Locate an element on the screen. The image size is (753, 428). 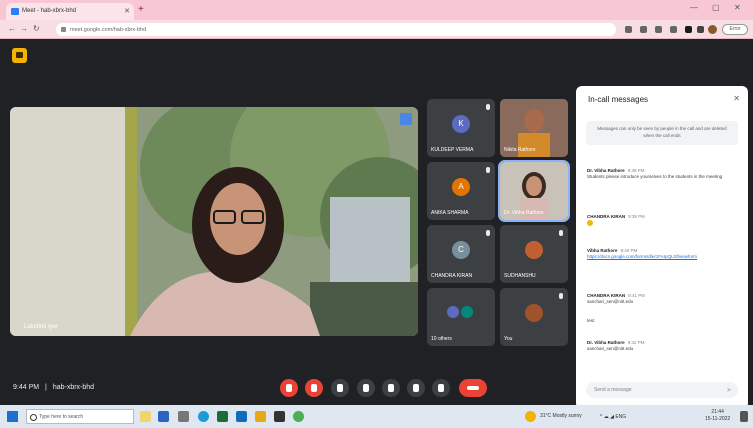
more-options-button is located at coordinates (441, 388).